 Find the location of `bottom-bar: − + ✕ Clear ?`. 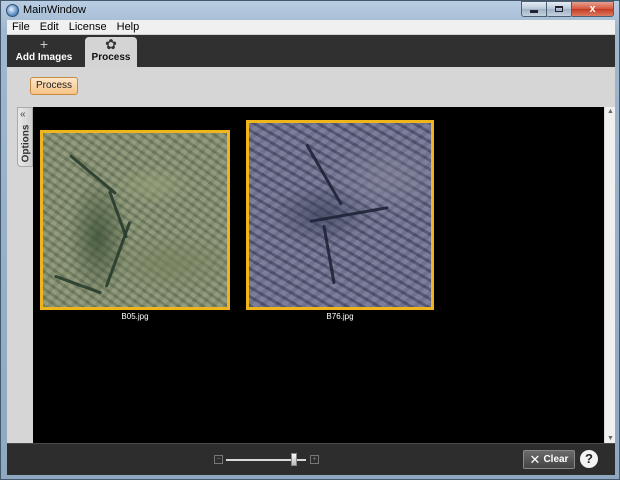

bottom-bar: − + ✕ Clear ? is located at coordinates (311, 459).